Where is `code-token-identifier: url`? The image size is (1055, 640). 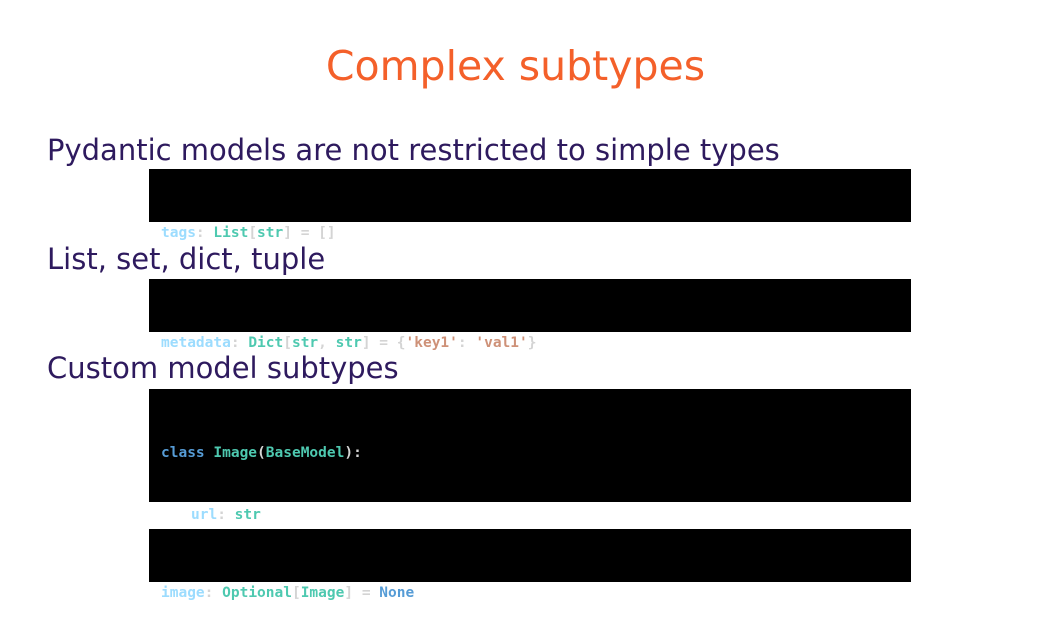 code-token-identifier: url is located at coordinates (204, 515).